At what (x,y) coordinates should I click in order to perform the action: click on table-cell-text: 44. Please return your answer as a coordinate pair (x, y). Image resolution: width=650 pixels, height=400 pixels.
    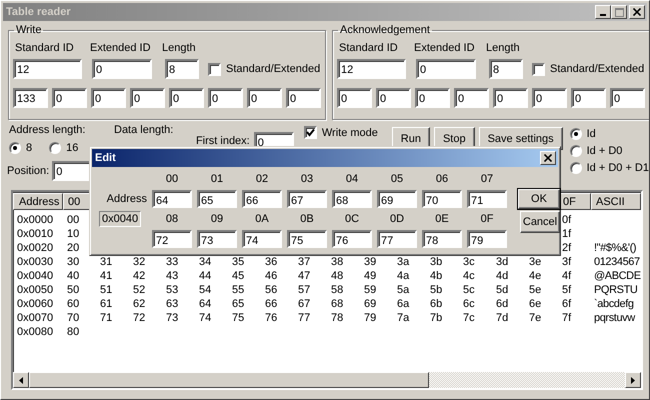
    Looking at the image, I should click on (205, 276).